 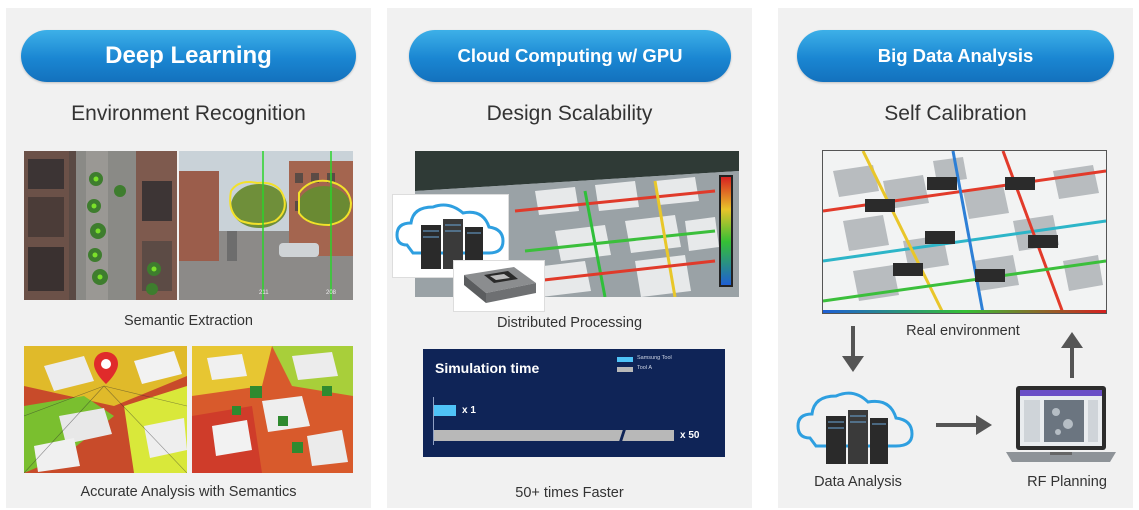 What do you see at coordinates (955, 113) in the screenshot?
I see `self-calibration-title: Self Calibration` at bounding box center [955, 113].